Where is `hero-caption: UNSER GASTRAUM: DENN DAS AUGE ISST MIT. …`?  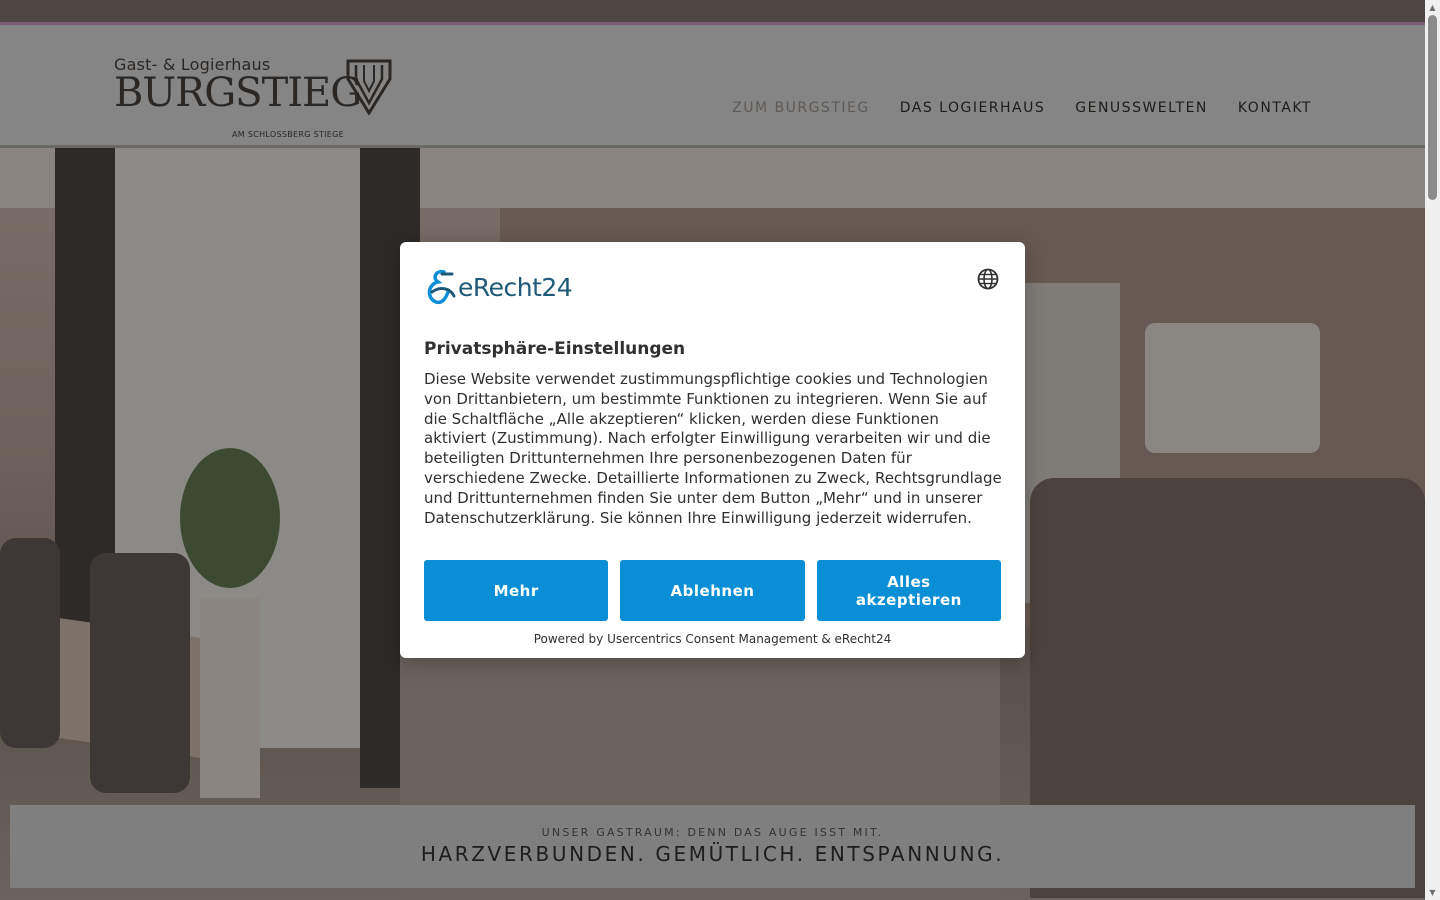
hero-caption: UNSER GASTRAUM: DENN DAS AUGE ISST MIT. … is located at coordinates (712, 846).